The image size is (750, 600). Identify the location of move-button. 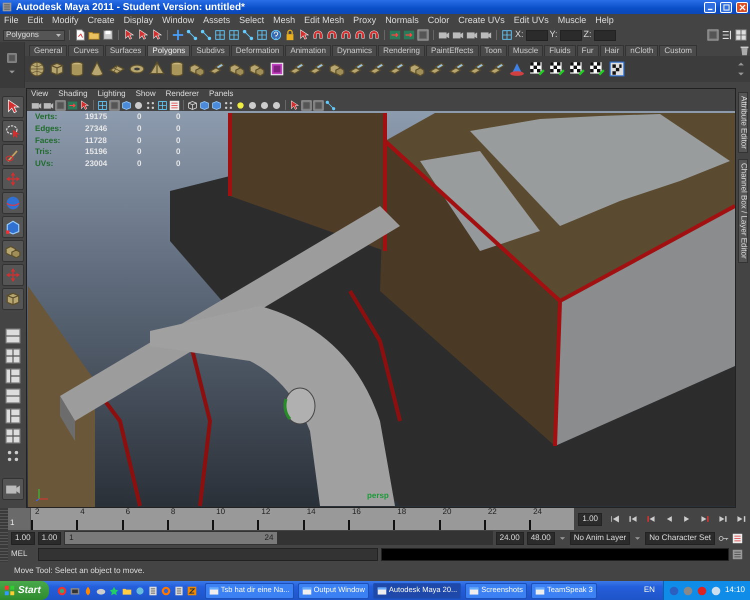
(13, 179).